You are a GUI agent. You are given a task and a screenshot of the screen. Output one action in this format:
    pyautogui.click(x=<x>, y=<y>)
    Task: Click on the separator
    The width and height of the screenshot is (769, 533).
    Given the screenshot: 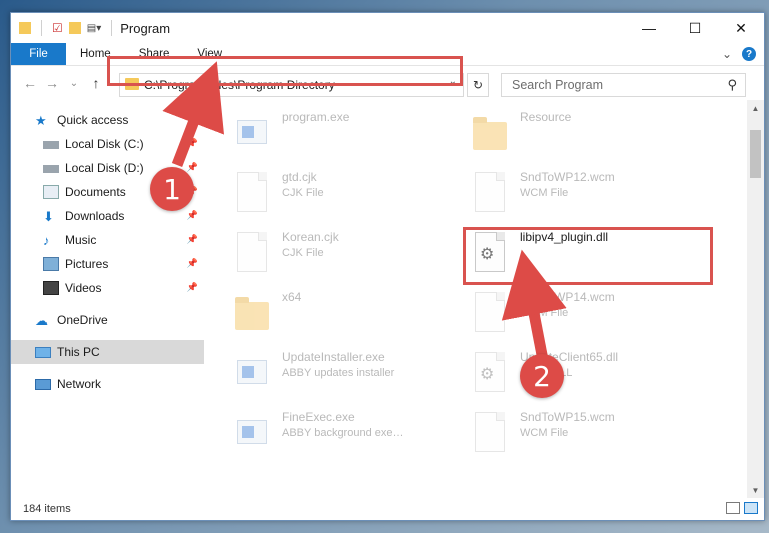 What is the action you would take?
    pyautogui.click(x=41, y=28)
    